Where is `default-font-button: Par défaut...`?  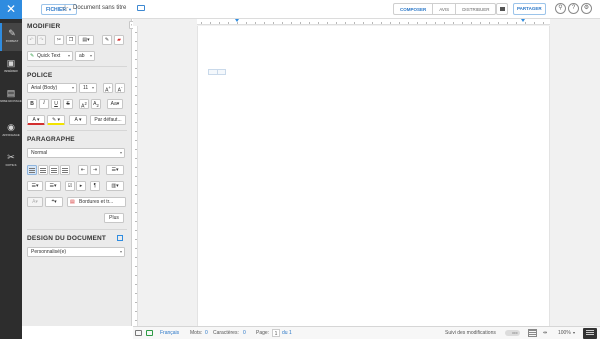 default-font-button: Par défaut... is located at coordinates (108, 120).